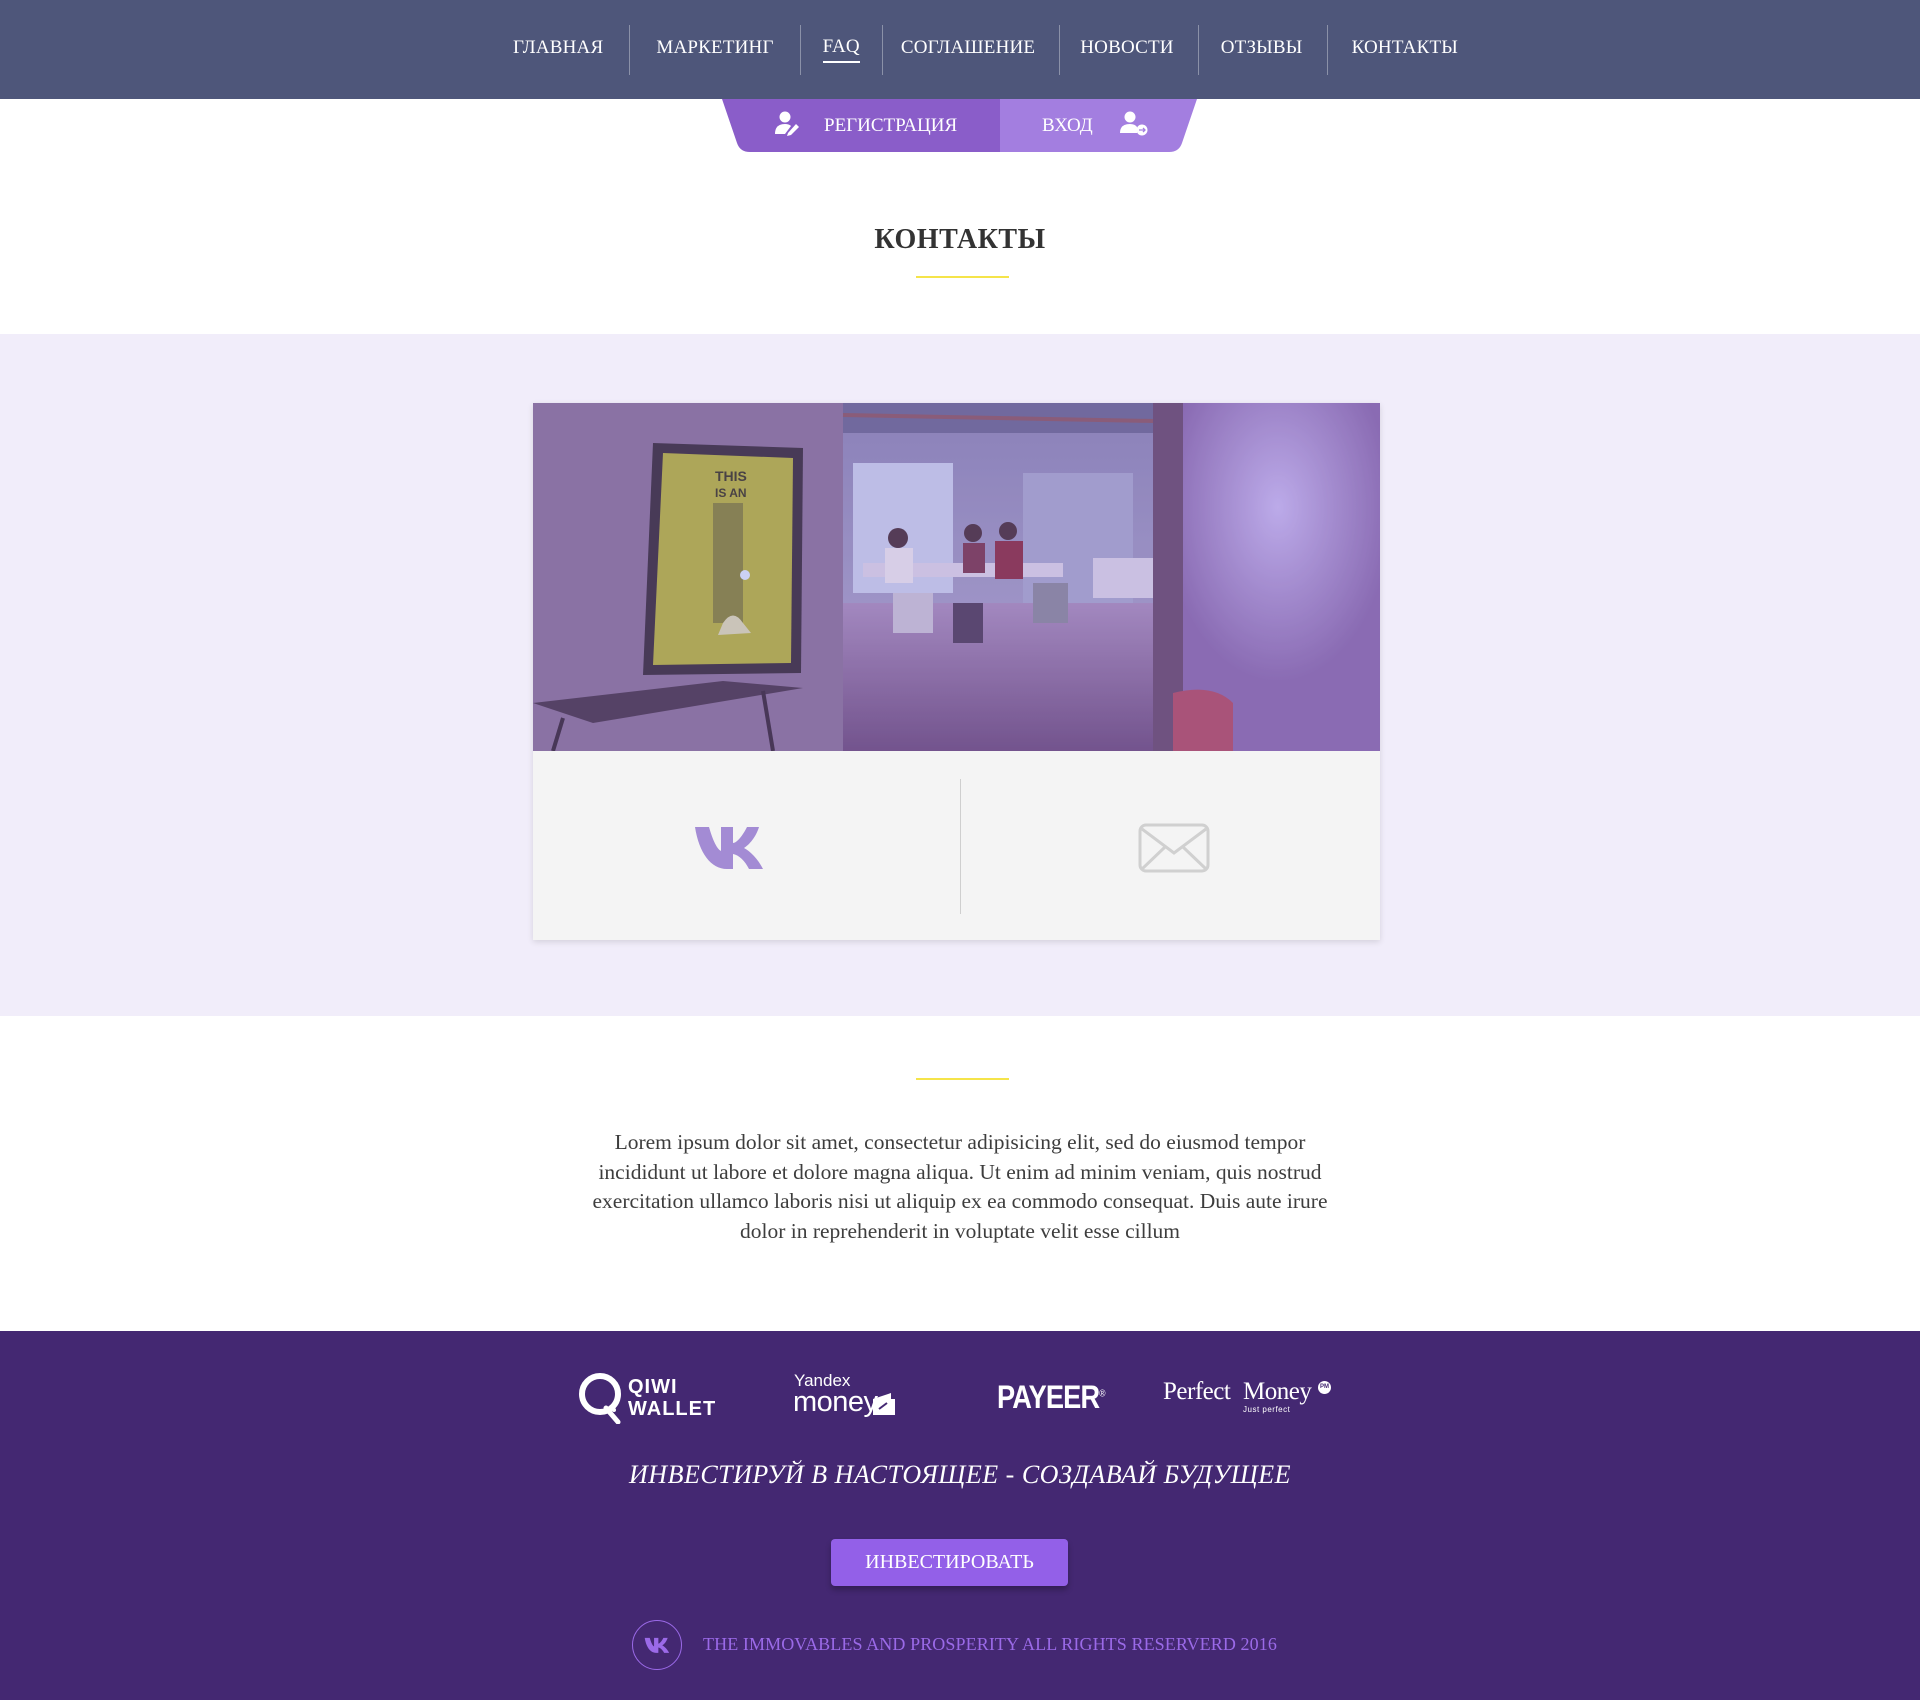 The height and width of the screenshot is (1700, 1920). I want to click on office-photo: THIS IS AN, so click(956, 577).